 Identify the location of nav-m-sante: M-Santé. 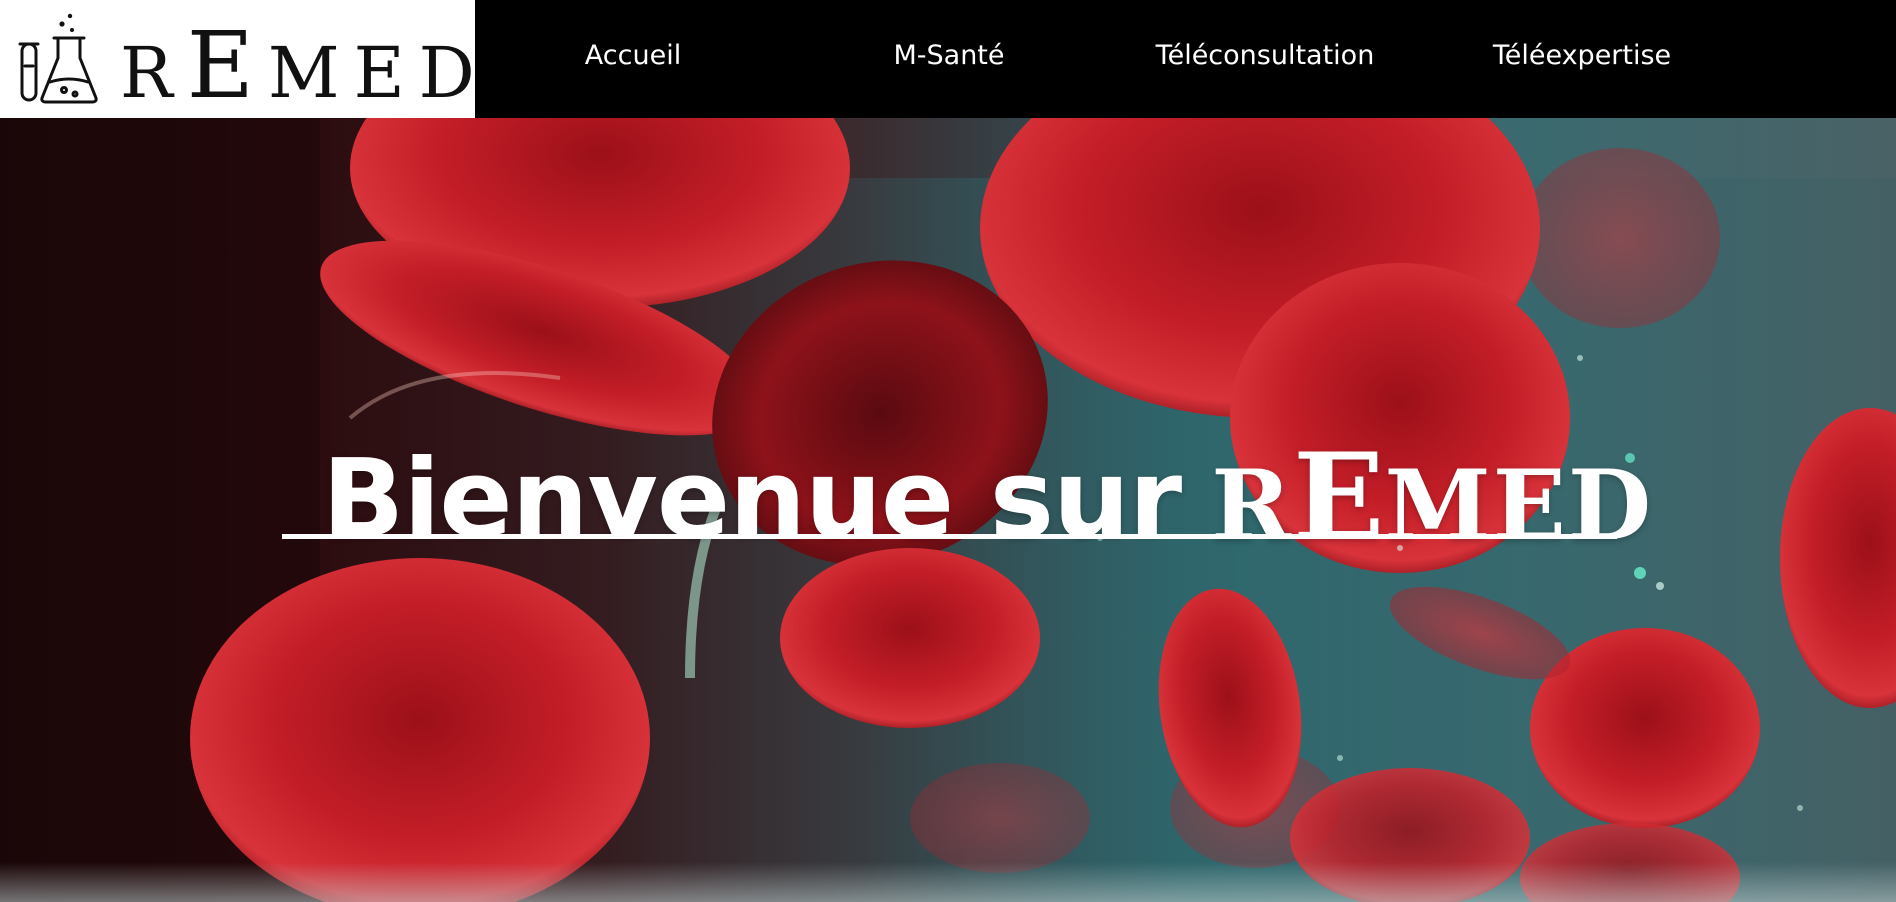
(948, 55).